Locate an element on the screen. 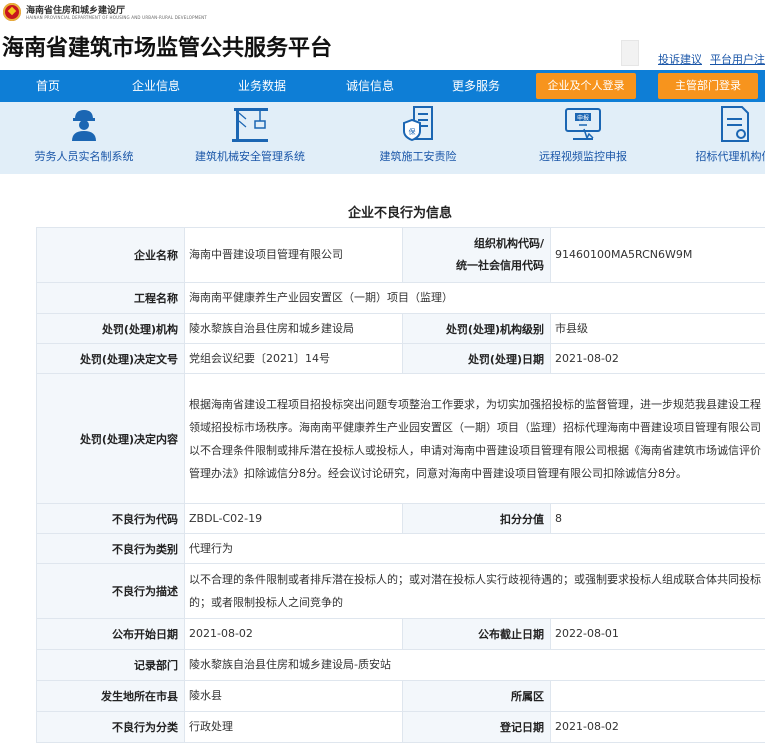 The width and height of the screenshot is (765, 744). system-safety-insurance: 保 建筑施工安责险 is located at coordinates (418, 138).